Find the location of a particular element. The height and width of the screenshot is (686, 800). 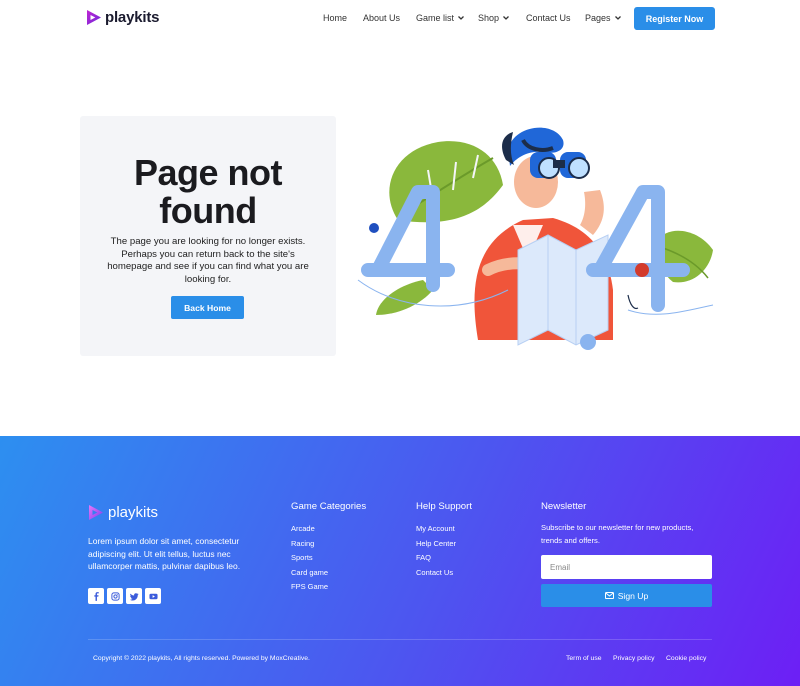

facebook-link is located at coordinates (96, 596).